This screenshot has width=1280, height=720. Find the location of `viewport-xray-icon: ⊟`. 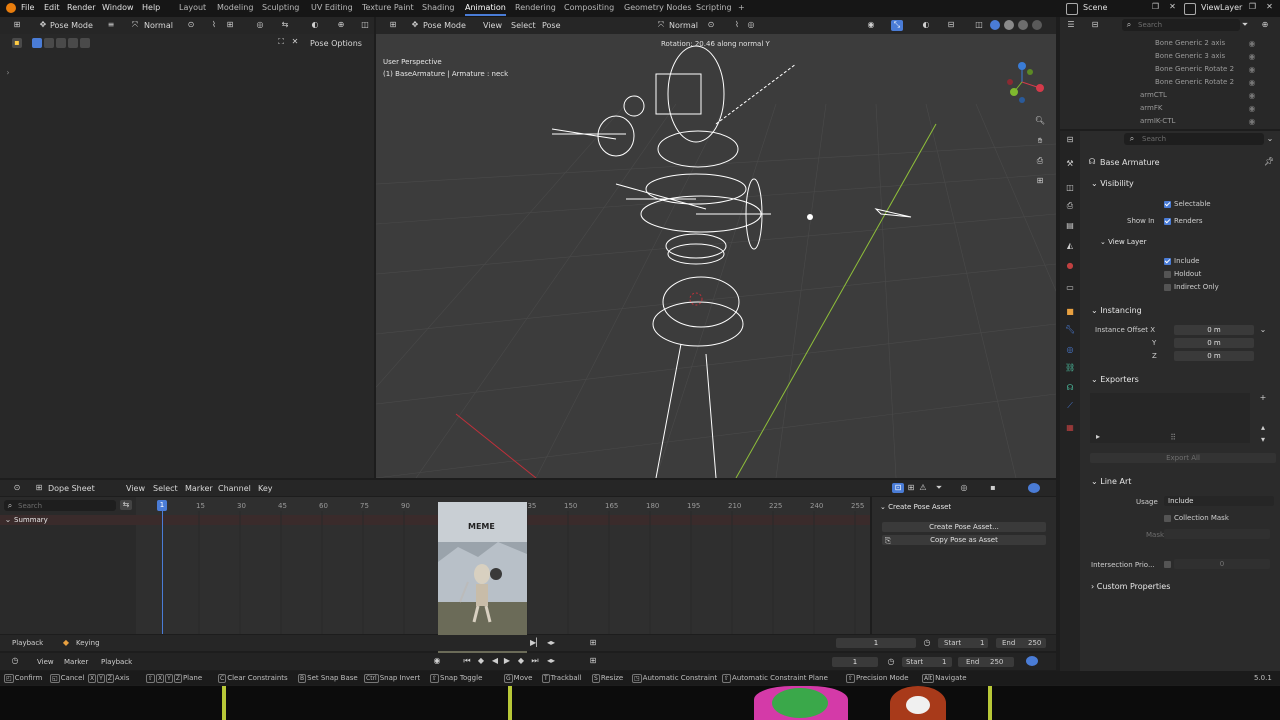

viewport-xray-icon: ⊟ is located at coordinates (951, 24).